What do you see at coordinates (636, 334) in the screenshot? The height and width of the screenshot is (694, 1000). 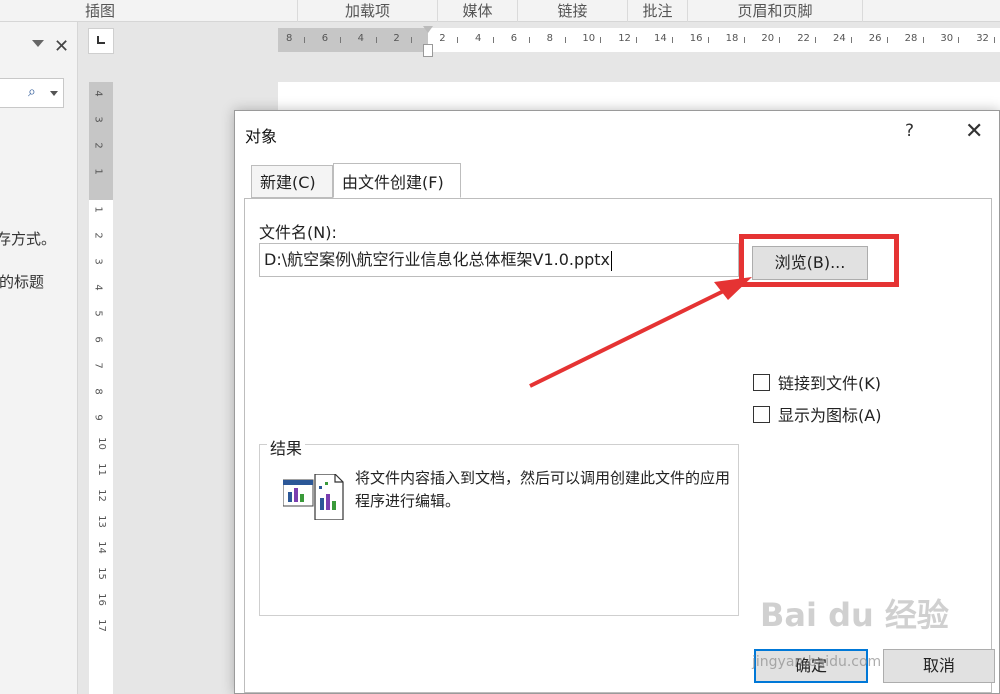 I see `annotation-arrow-shaft` at bounding box center [636, 334].